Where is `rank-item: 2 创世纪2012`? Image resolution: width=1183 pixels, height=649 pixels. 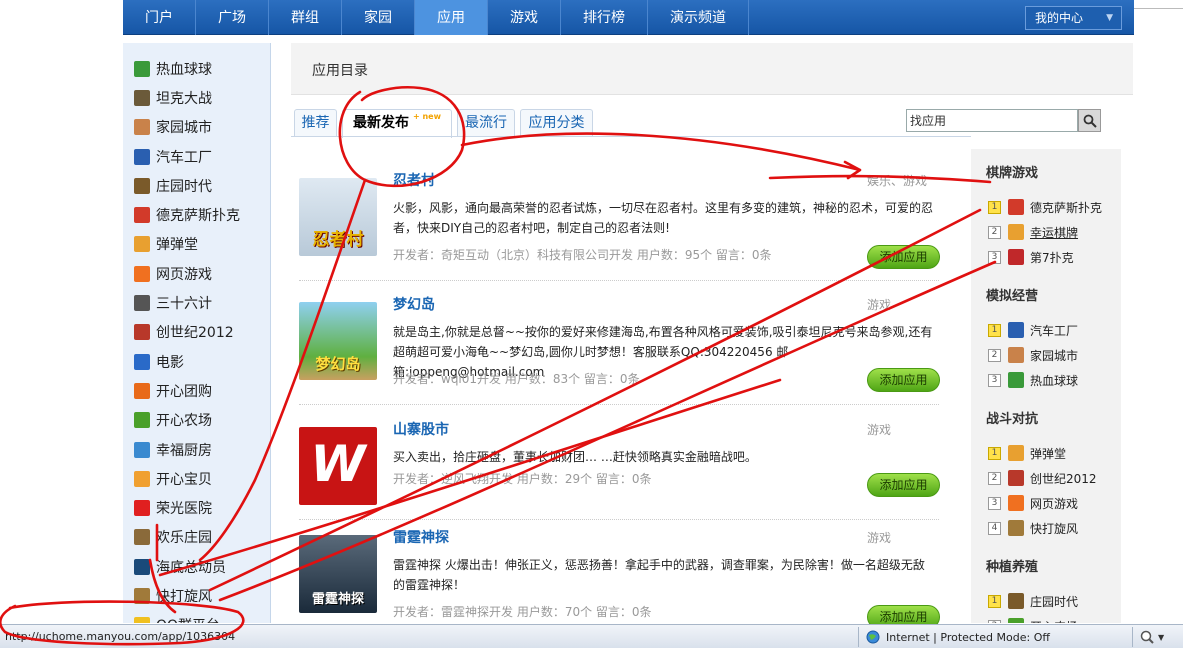 rank-item: 2 创世纪2012 is located at coordinates (1042, 478).